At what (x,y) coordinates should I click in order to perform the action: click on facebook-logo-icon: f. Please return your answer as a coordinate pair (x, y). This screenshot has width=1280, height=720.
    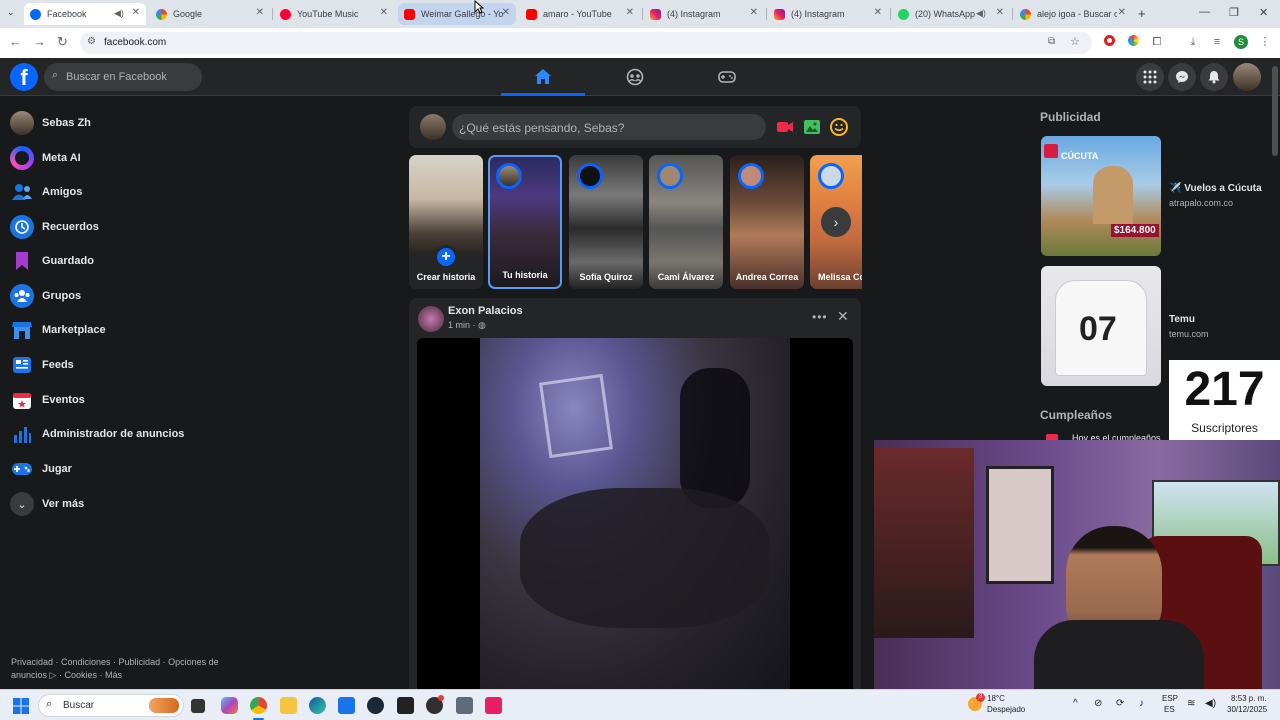
    Looking at the image, I should click on (24, 77).